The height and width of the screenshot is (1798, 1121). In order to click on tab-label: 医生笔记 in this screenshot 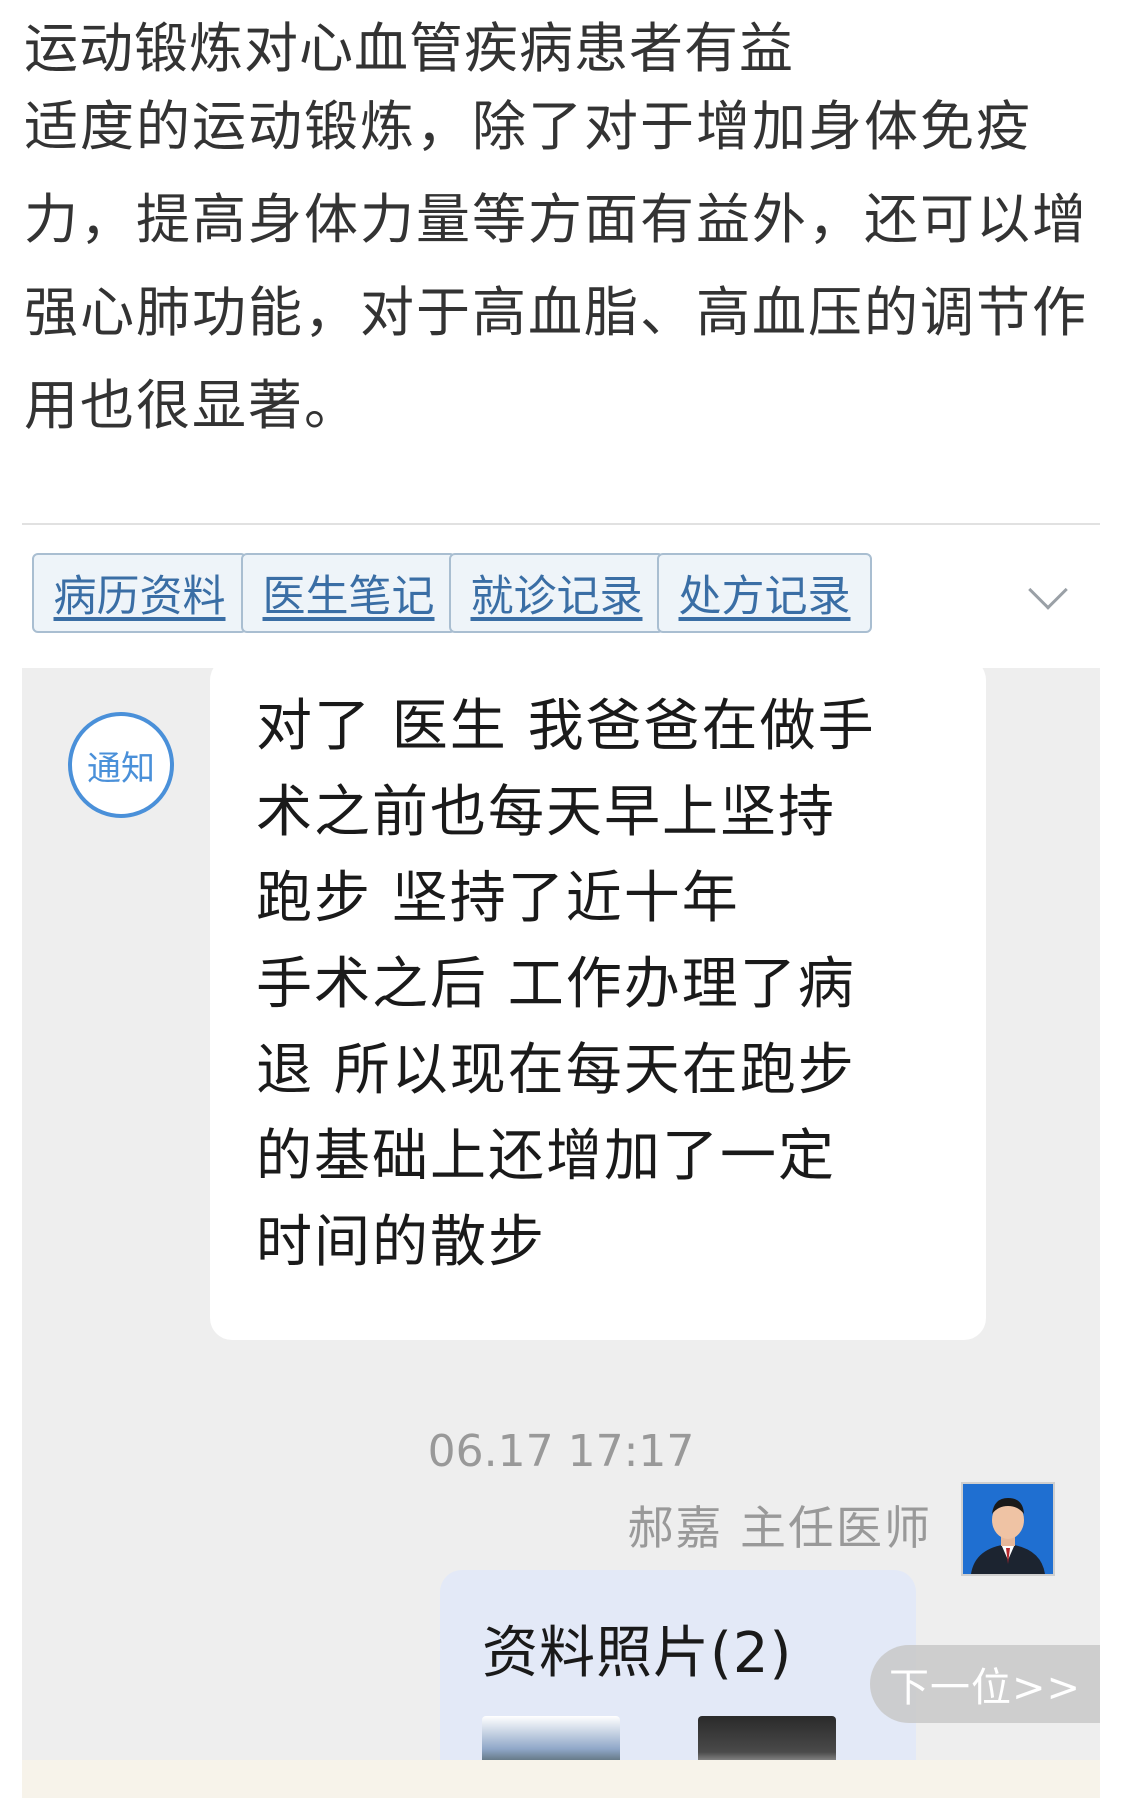, I will do `click(348, 597)`.